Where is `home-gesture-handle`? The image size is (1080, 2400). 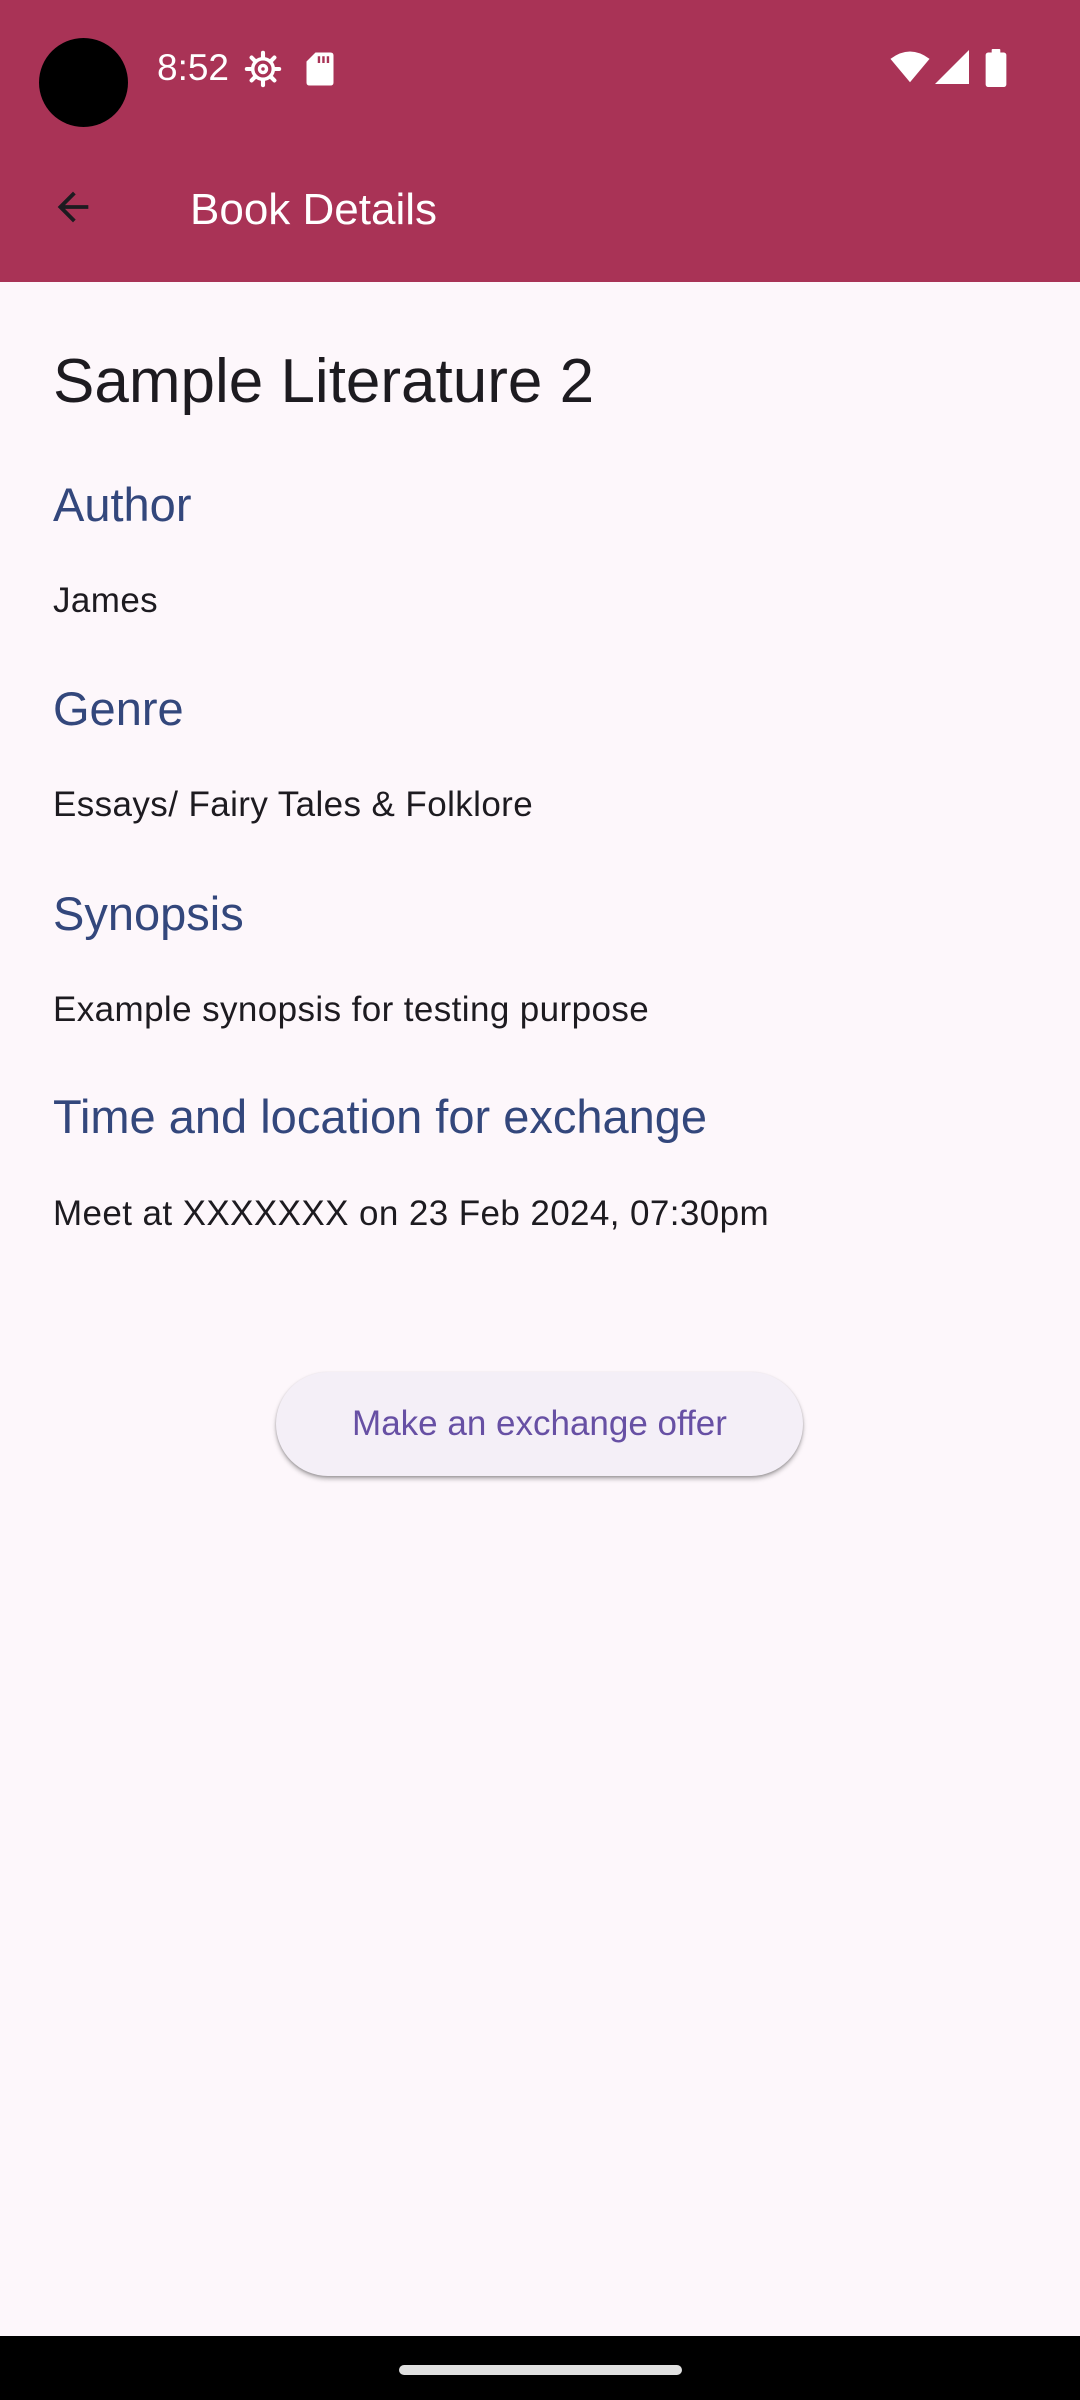 home-gesture-handle is located at coordinates (540, 2370).